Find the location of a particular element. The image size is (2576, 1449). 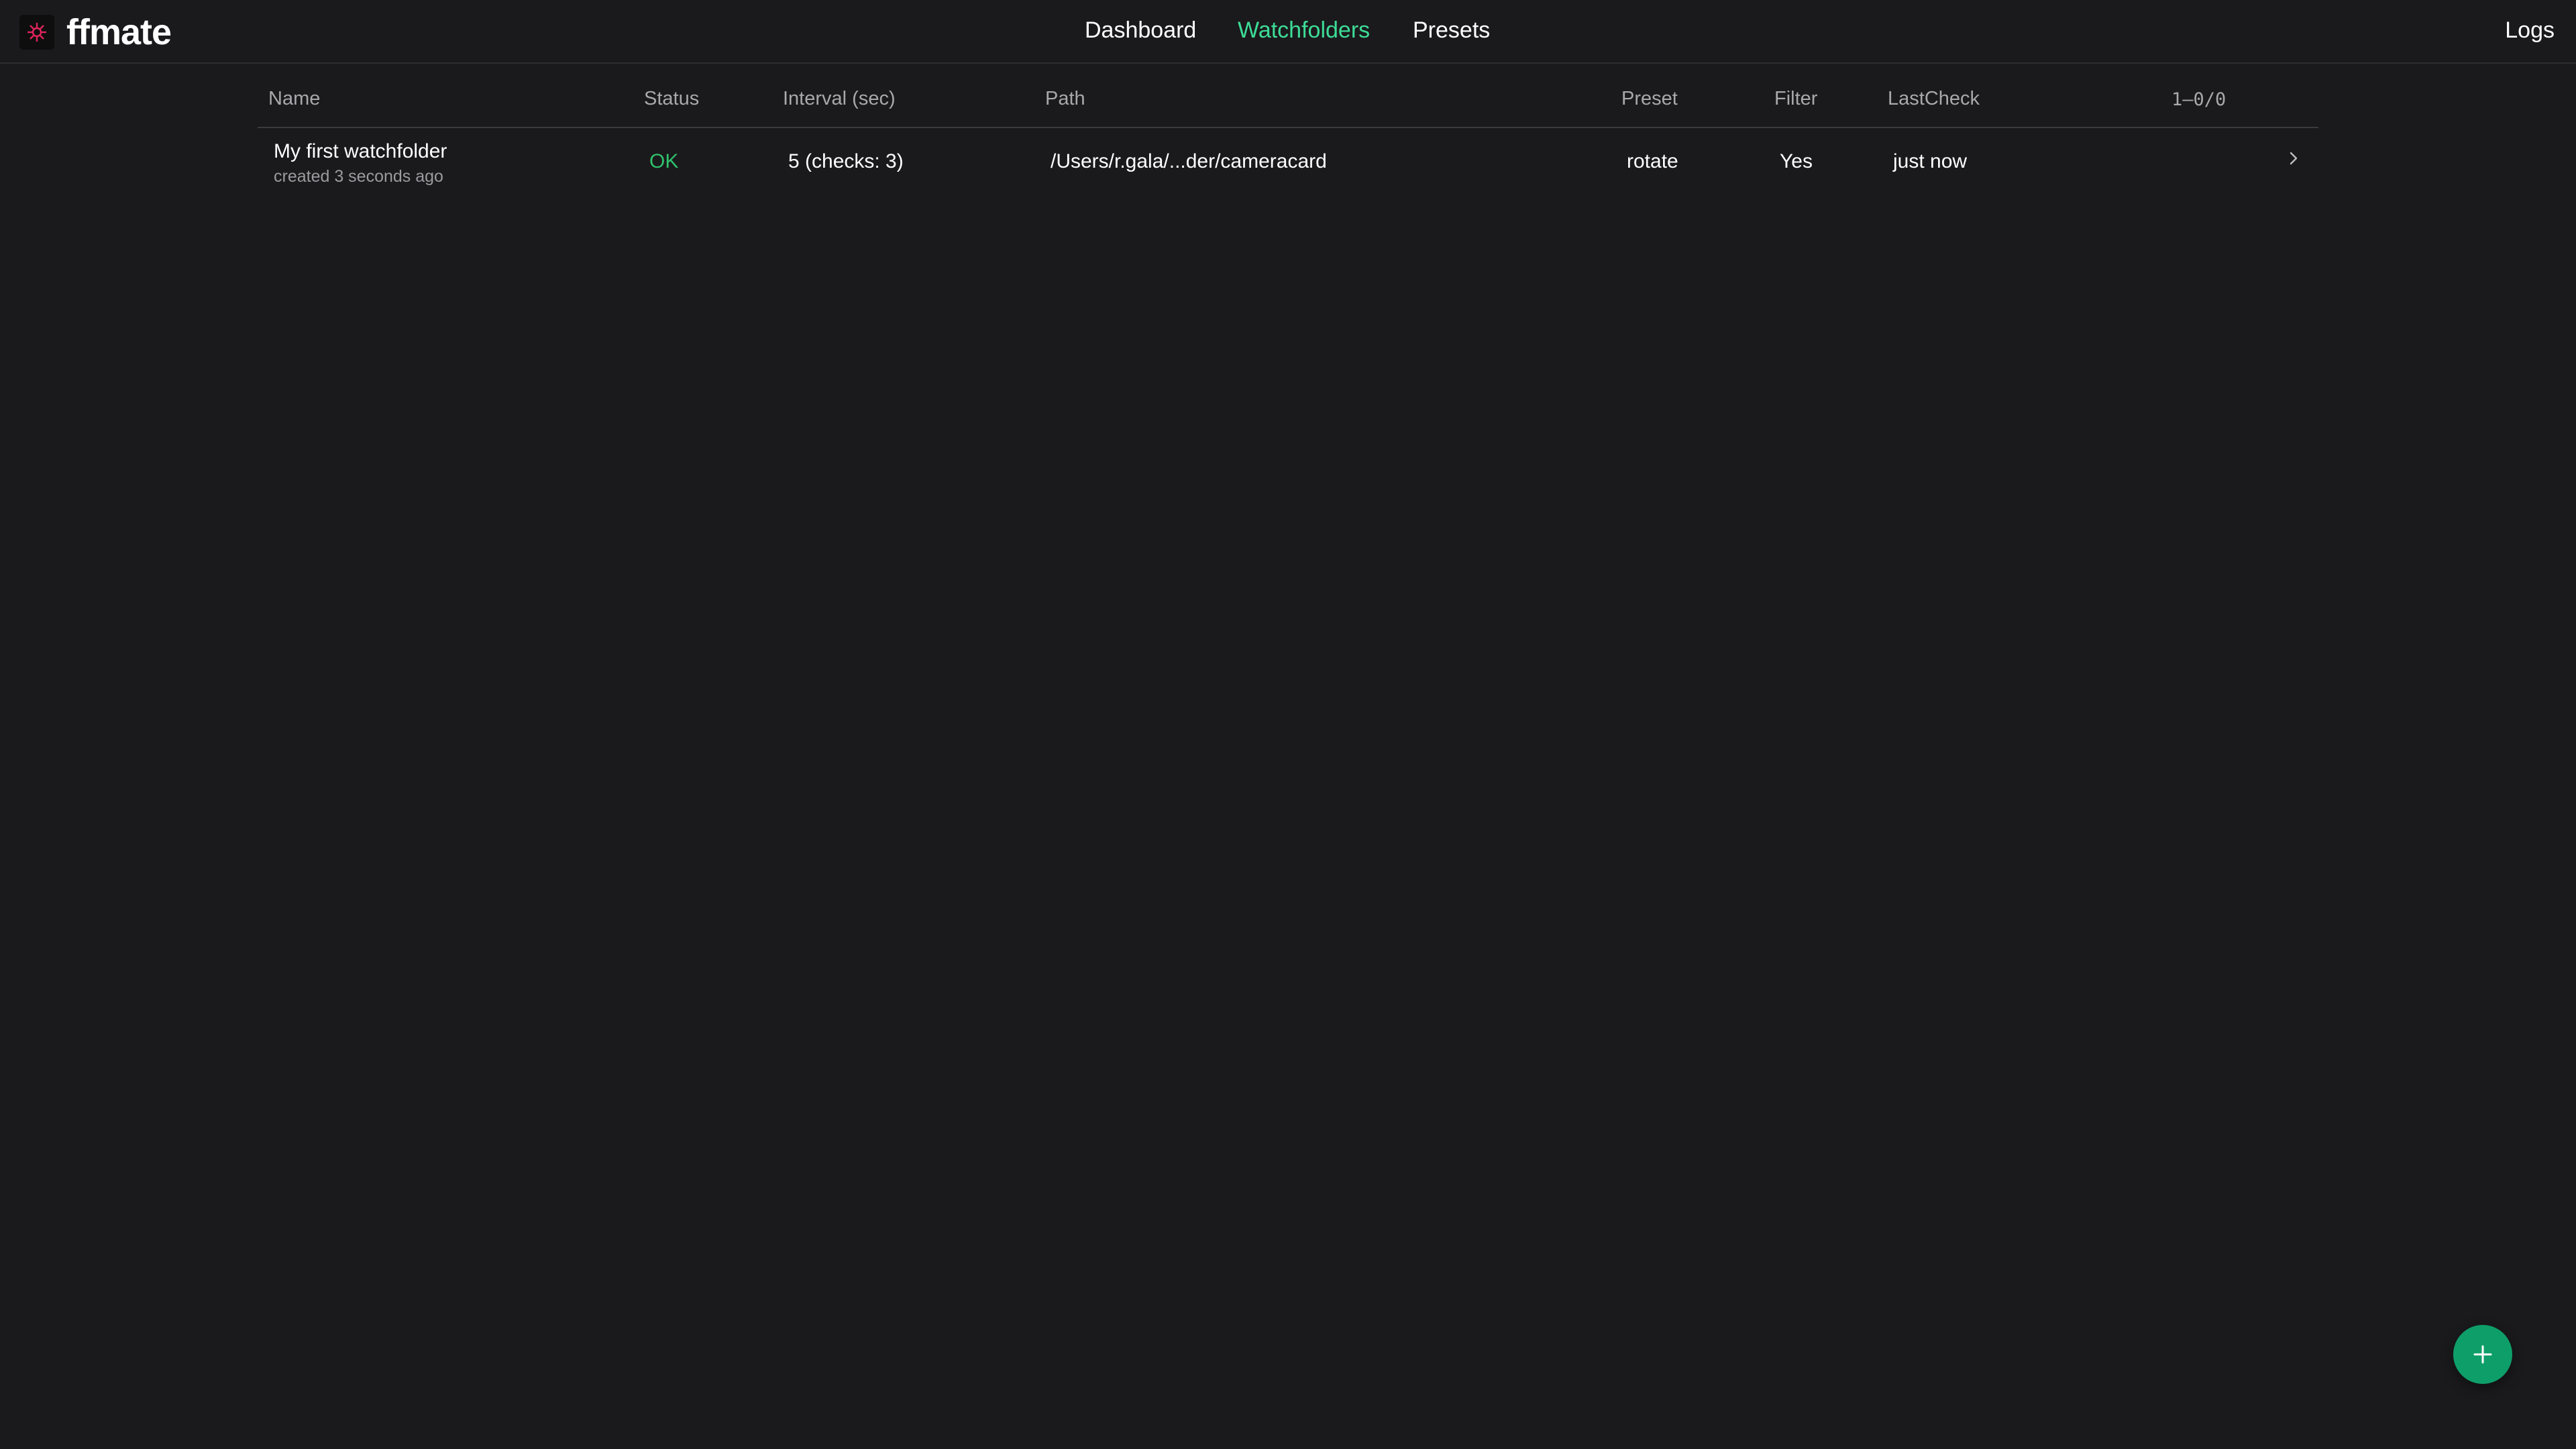

column-header-lastcheck: LastCheck is located at coordinates (1934, 98).